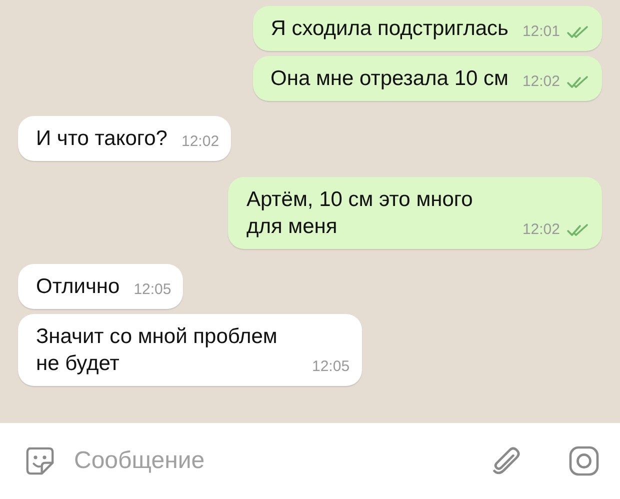 Image resolution: width=620 pixels, height=499 pixels. What do you see at coordinates (102, 139) in the screenshot?
I see `message-text: И что такого?` at bounding box center [102, 139].